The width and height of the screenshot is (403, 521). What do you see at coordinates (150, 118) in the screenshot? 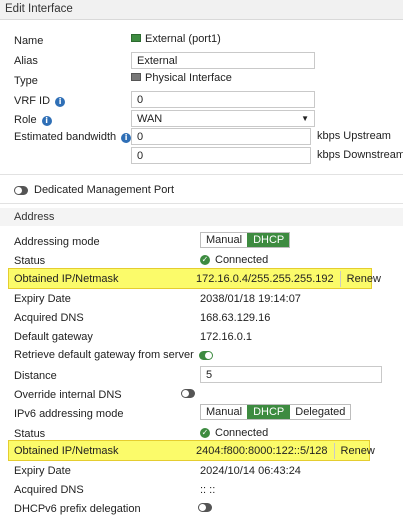
I see `role-selected-value: WAN` at bounding box center [150, 118].